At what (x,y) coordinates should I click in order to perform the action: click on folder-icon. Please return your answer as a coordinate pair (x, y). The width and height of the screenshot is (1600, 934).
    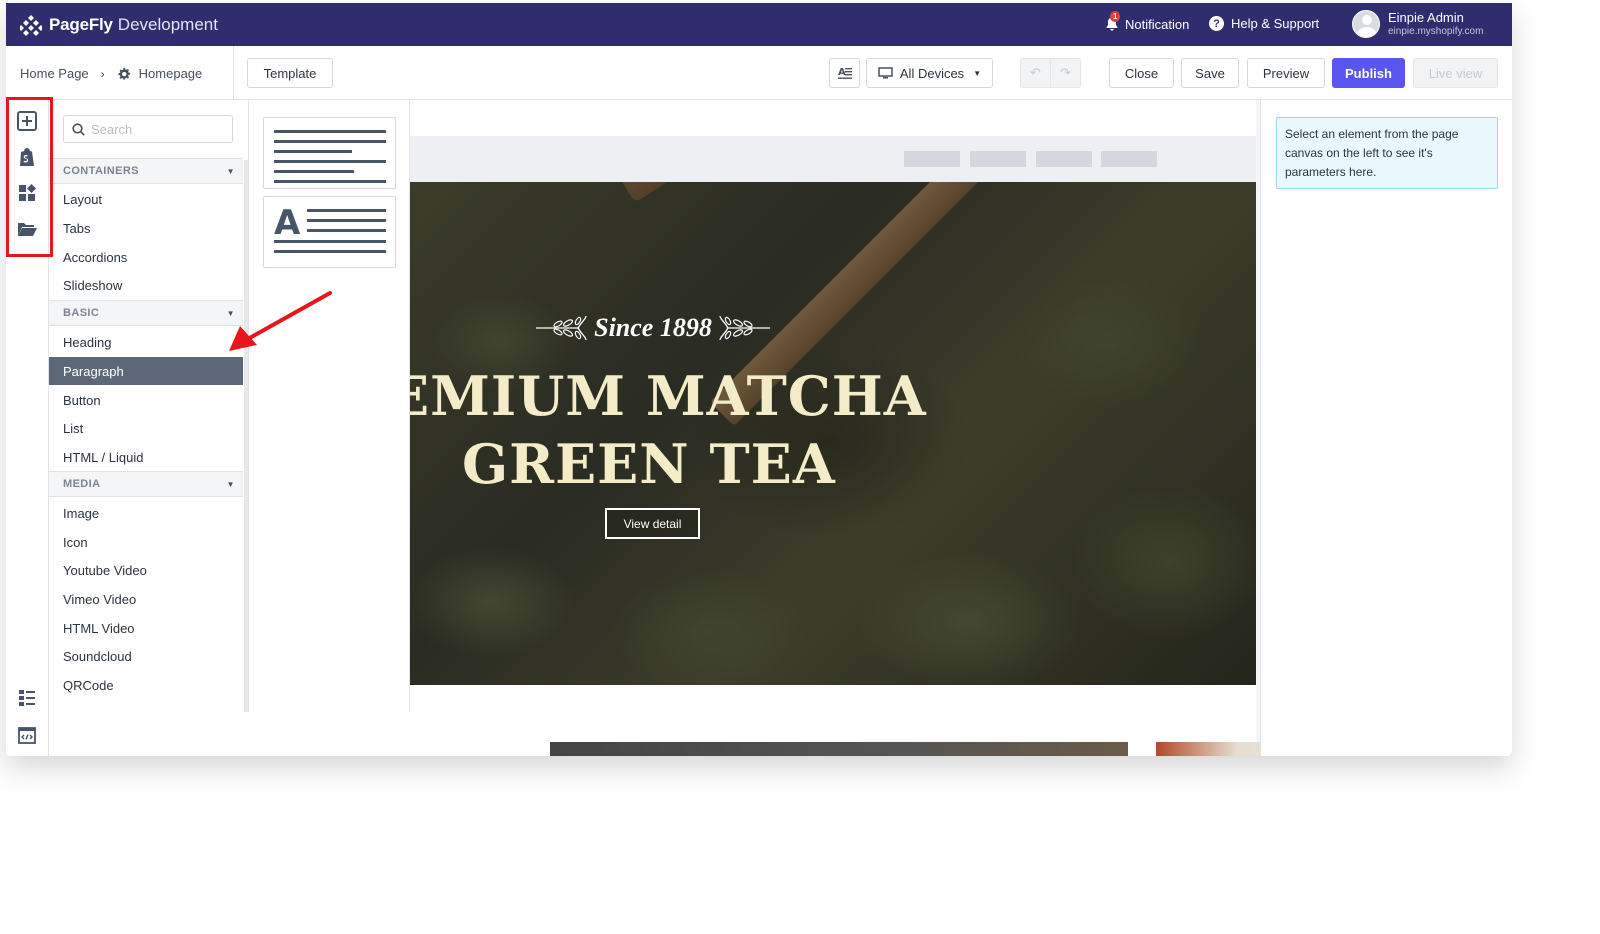
    Looking at the image, I should click on (27, 229).